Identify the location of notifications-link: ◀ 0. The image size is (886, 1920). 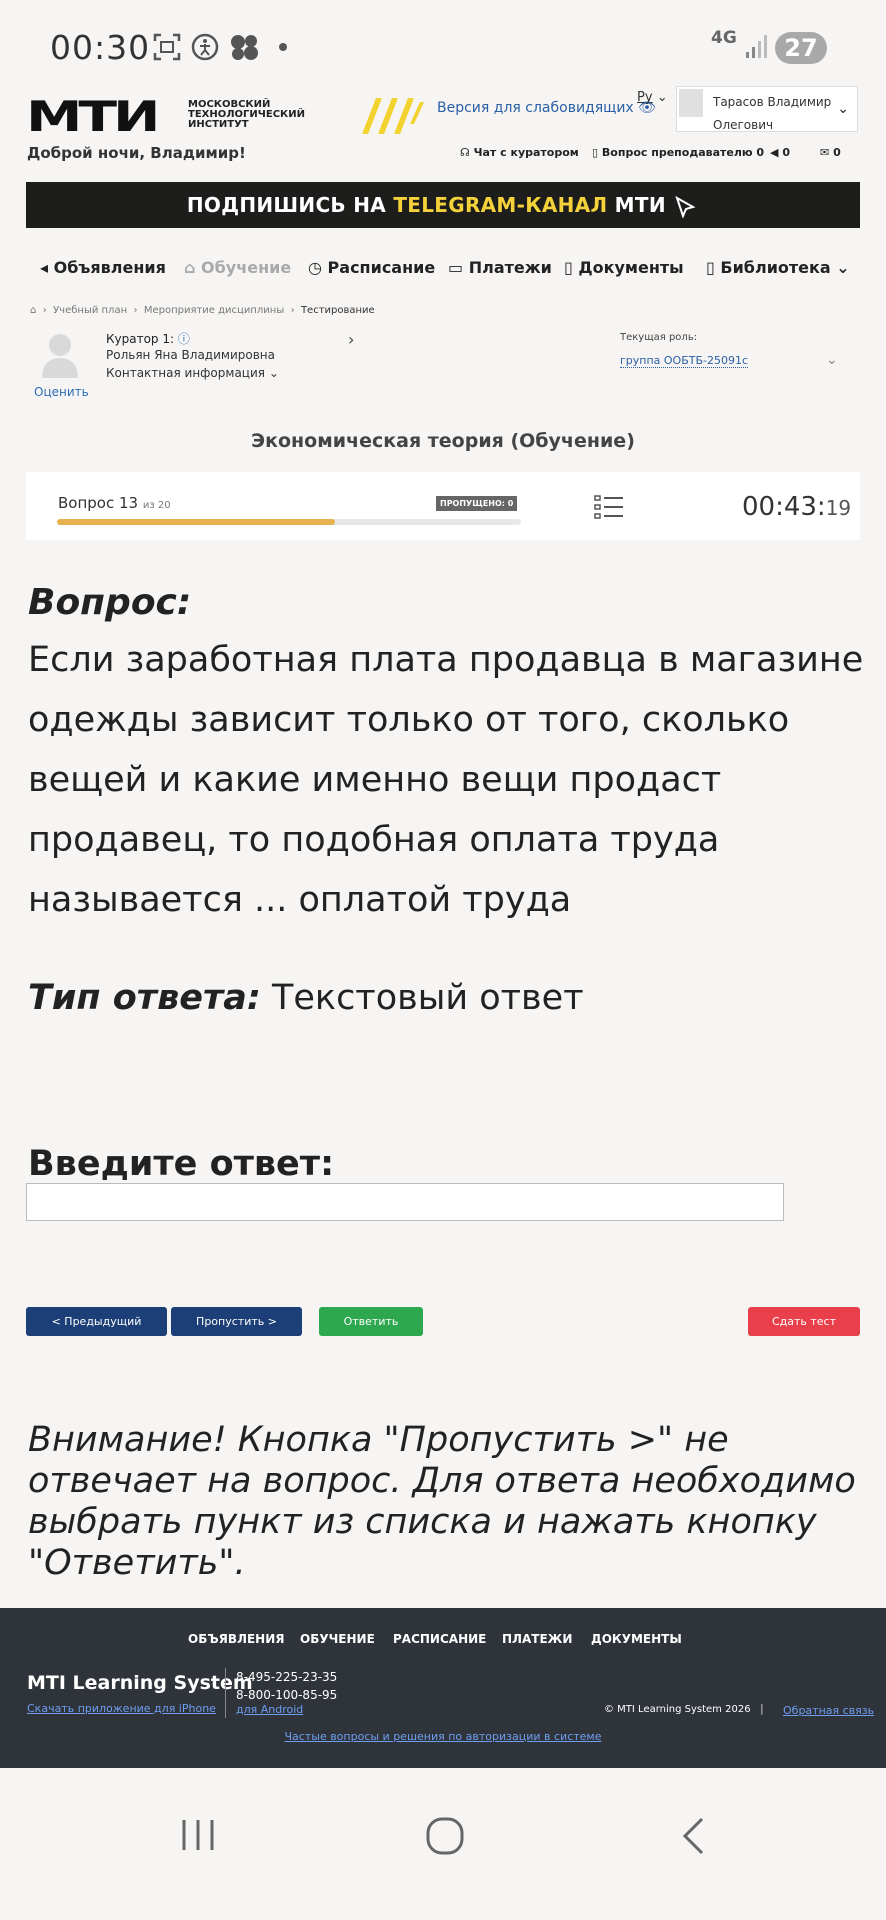
(780, 152).